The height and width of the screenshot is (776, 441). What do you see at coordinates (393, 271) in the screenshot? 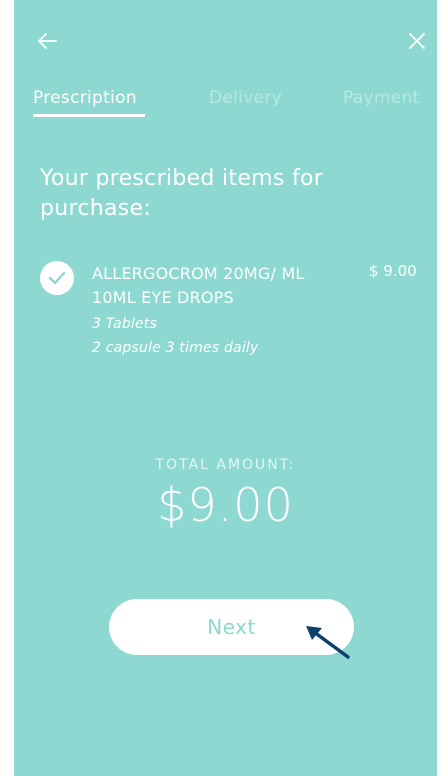
I see `item-price: $ 9.00` at bounding box center [393, 271].